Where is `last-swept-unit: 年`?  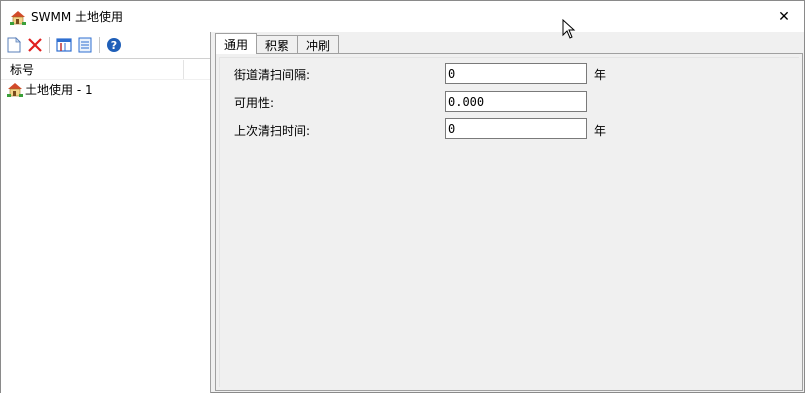 last-swept-unit: 年 is located at coordinates (600, 131).